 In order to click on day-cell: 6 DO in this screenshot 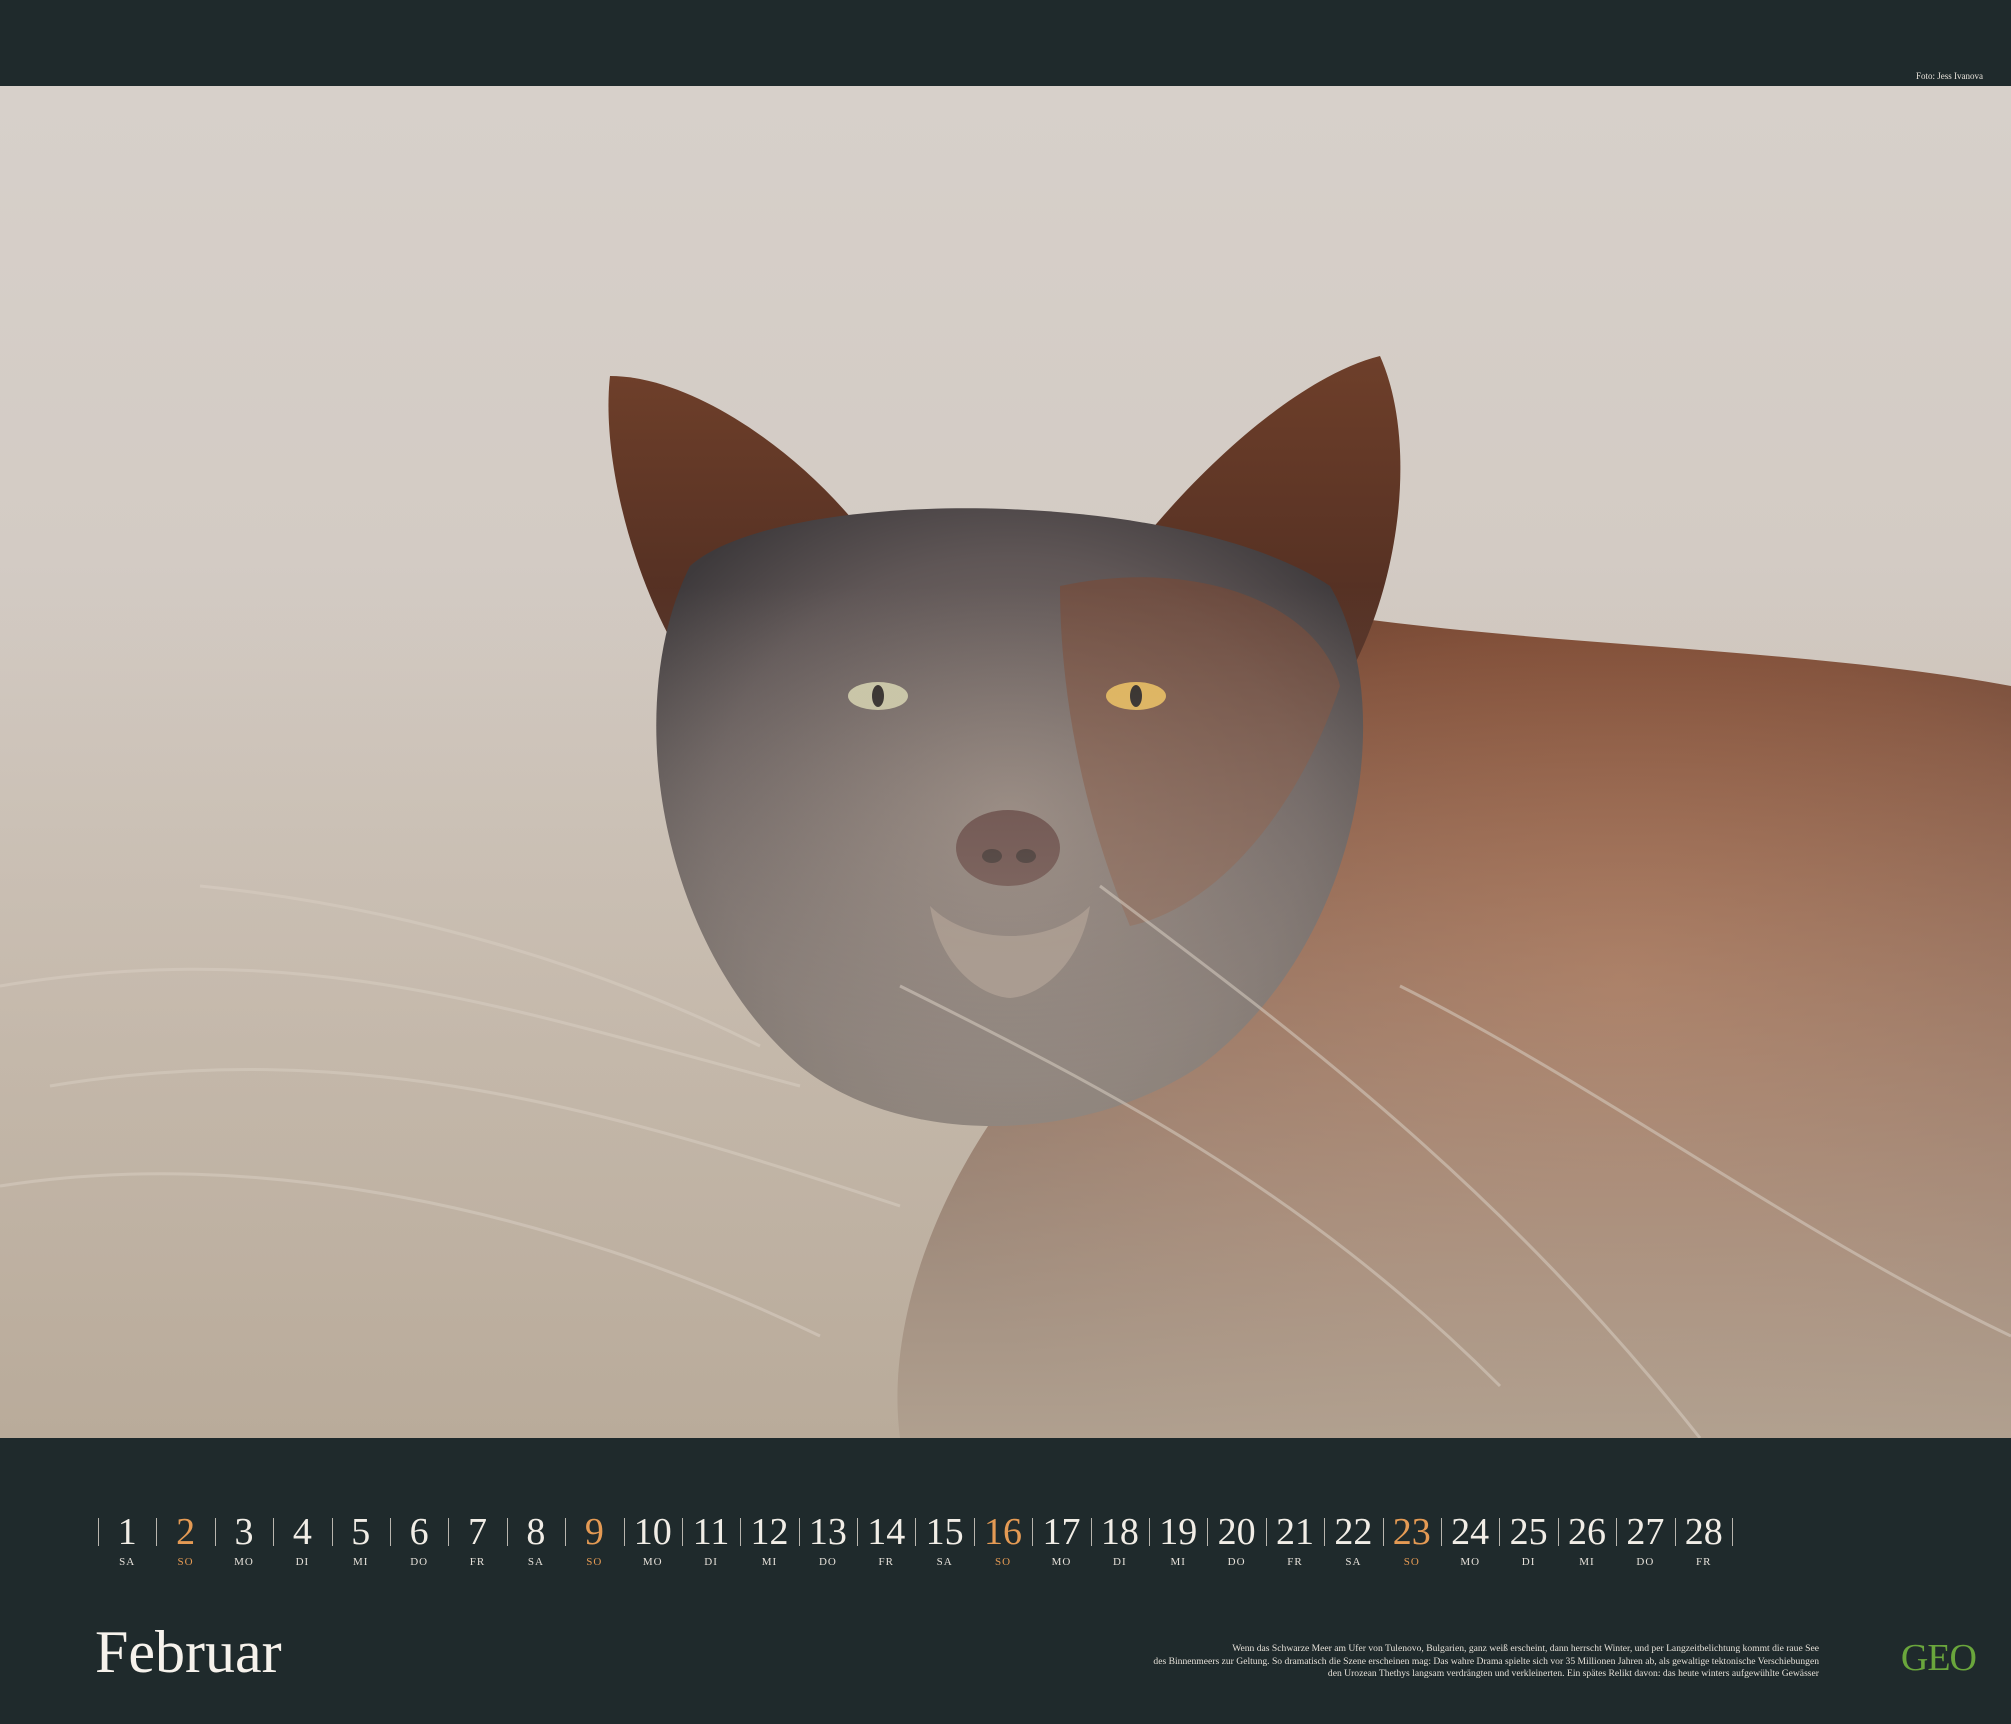, I will do `click(418, 1539)`.